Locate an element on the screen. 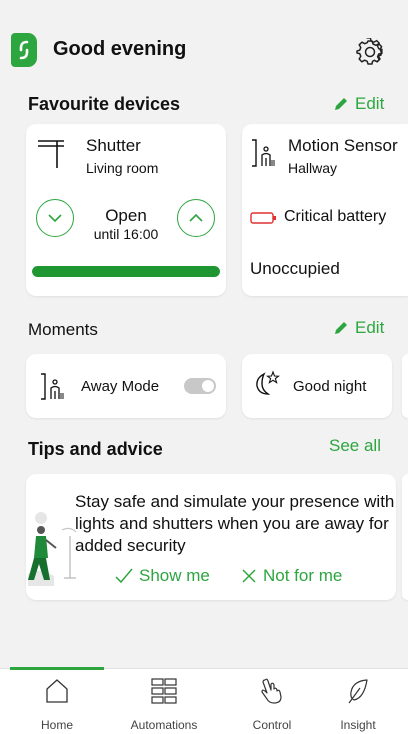  show-me-label: Show me is located at coordinates (174, 575).